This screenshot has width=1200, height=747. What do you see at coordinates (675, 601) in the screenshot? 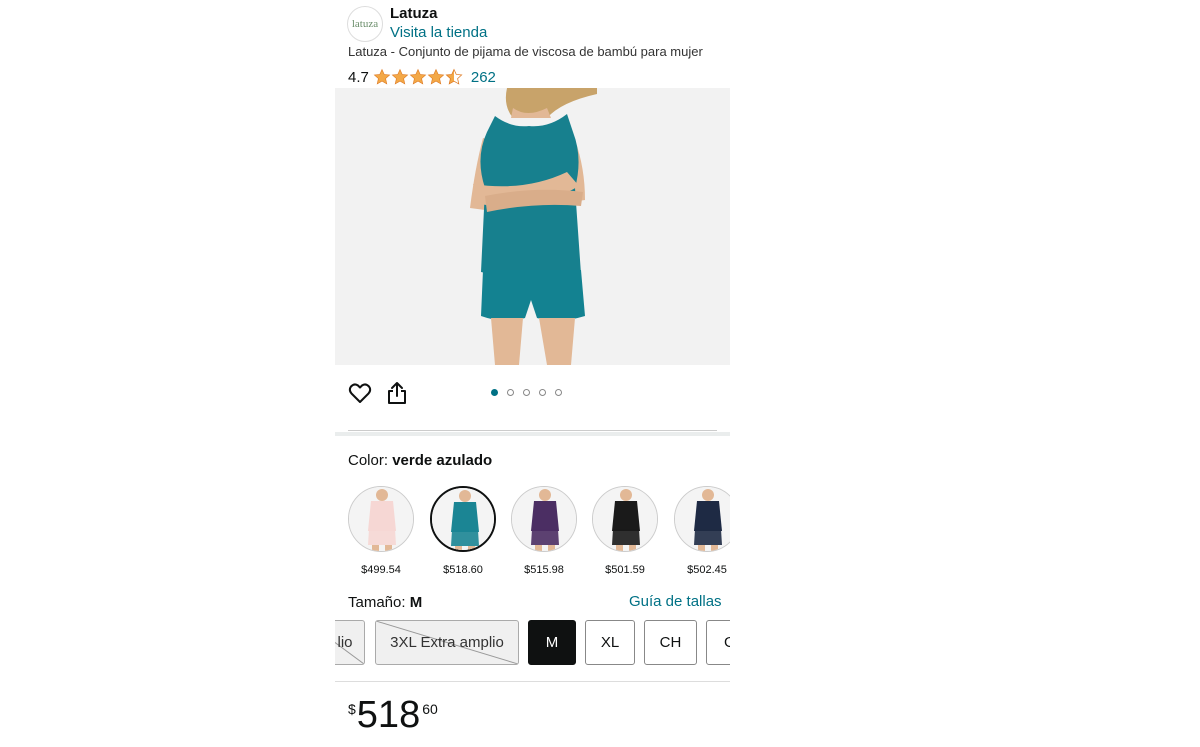
I see `size-guide-link: Guía de tallas` at bounding box center [675, 601].